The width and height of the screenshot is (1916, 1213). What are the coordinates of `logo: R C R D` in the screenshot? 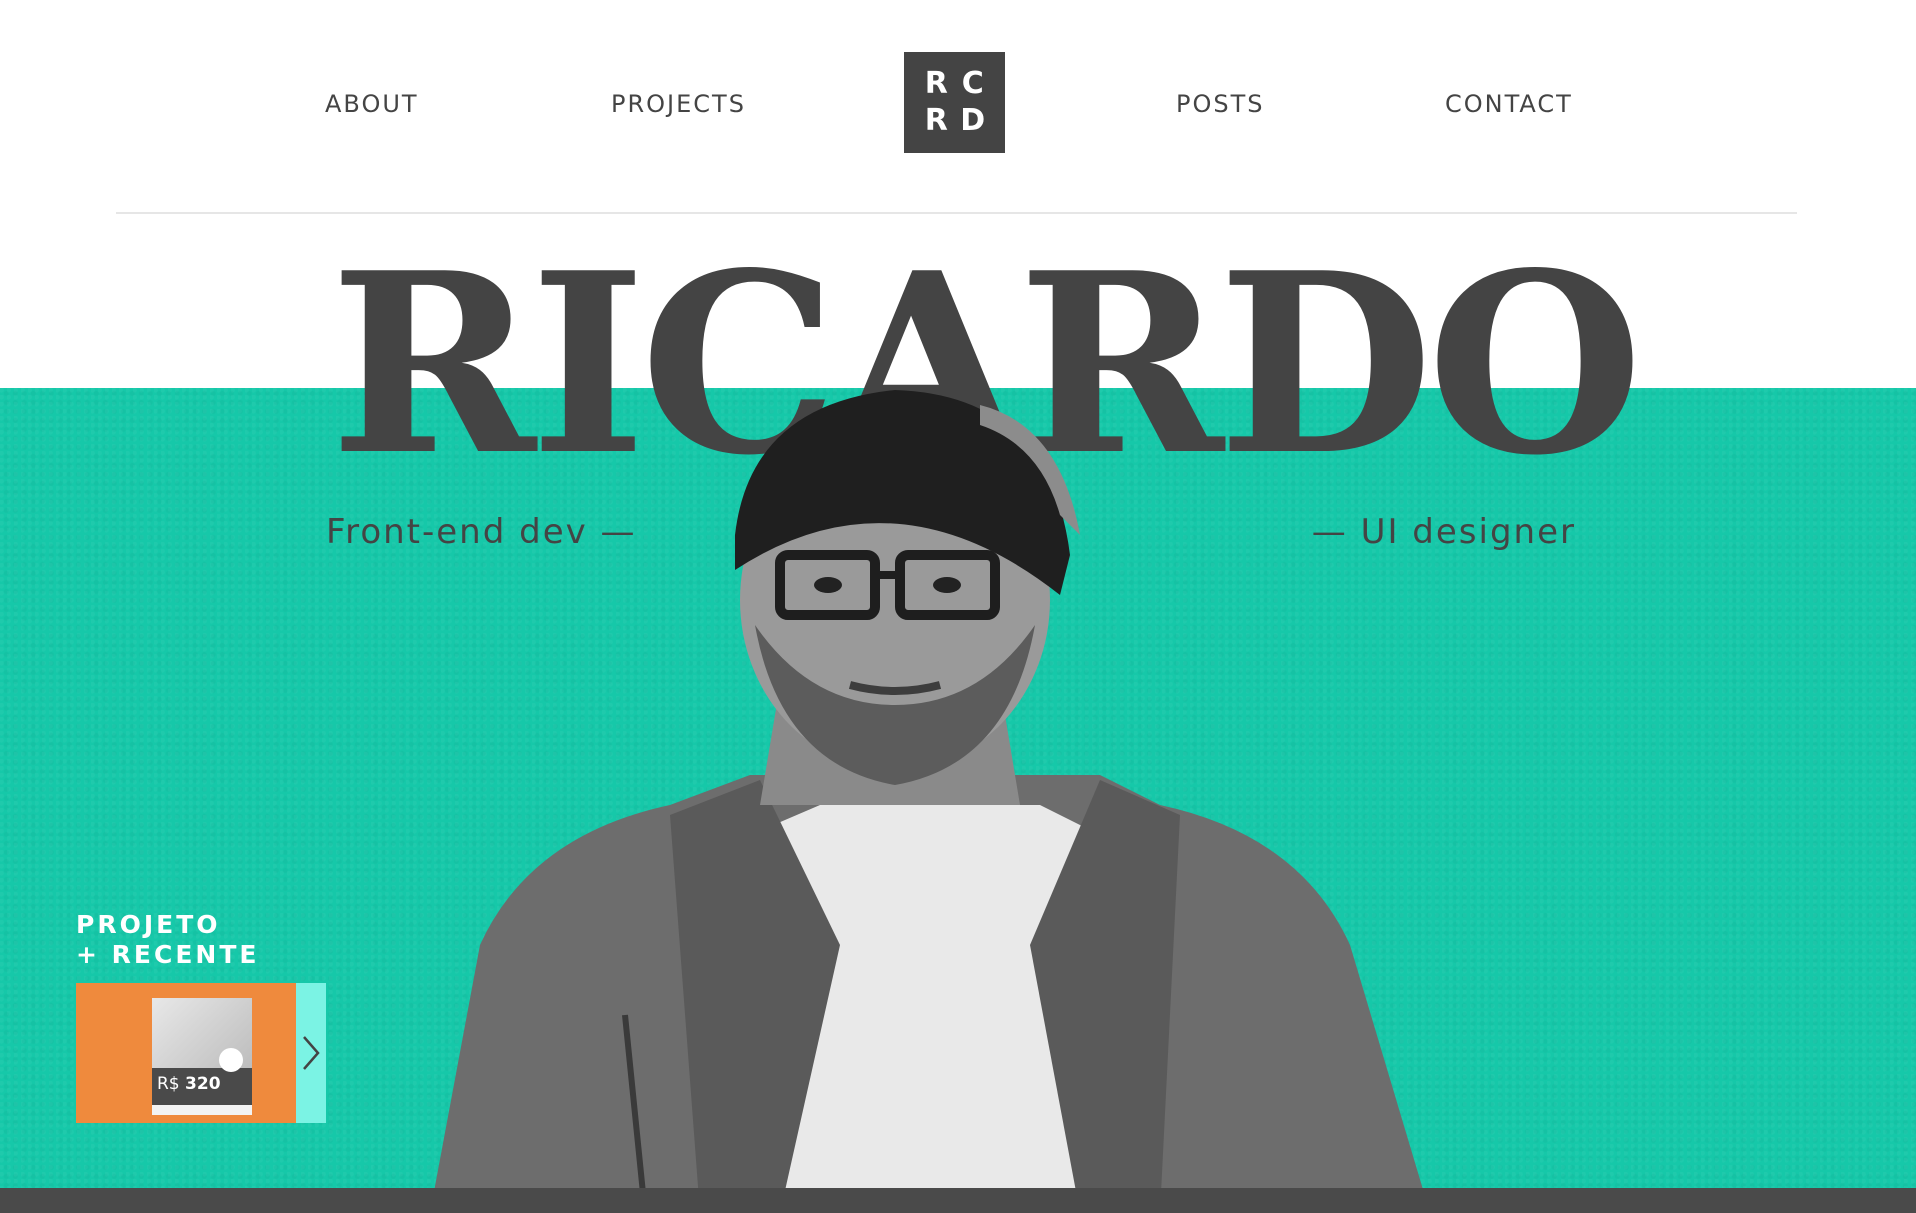 It's located at (954, 102).